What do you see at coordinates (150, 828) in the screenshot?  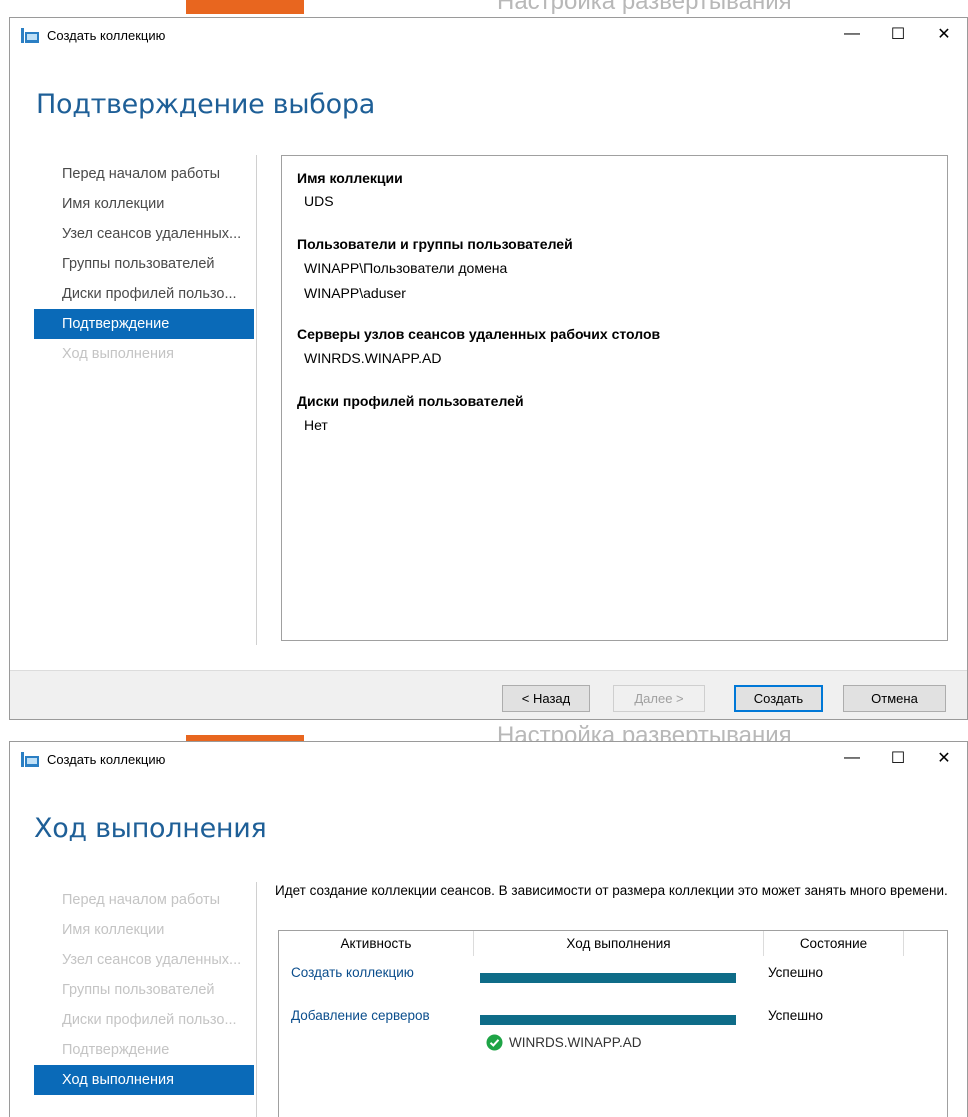 I see `page-heading: Ход выполнения` at bounding box center [150, 828].